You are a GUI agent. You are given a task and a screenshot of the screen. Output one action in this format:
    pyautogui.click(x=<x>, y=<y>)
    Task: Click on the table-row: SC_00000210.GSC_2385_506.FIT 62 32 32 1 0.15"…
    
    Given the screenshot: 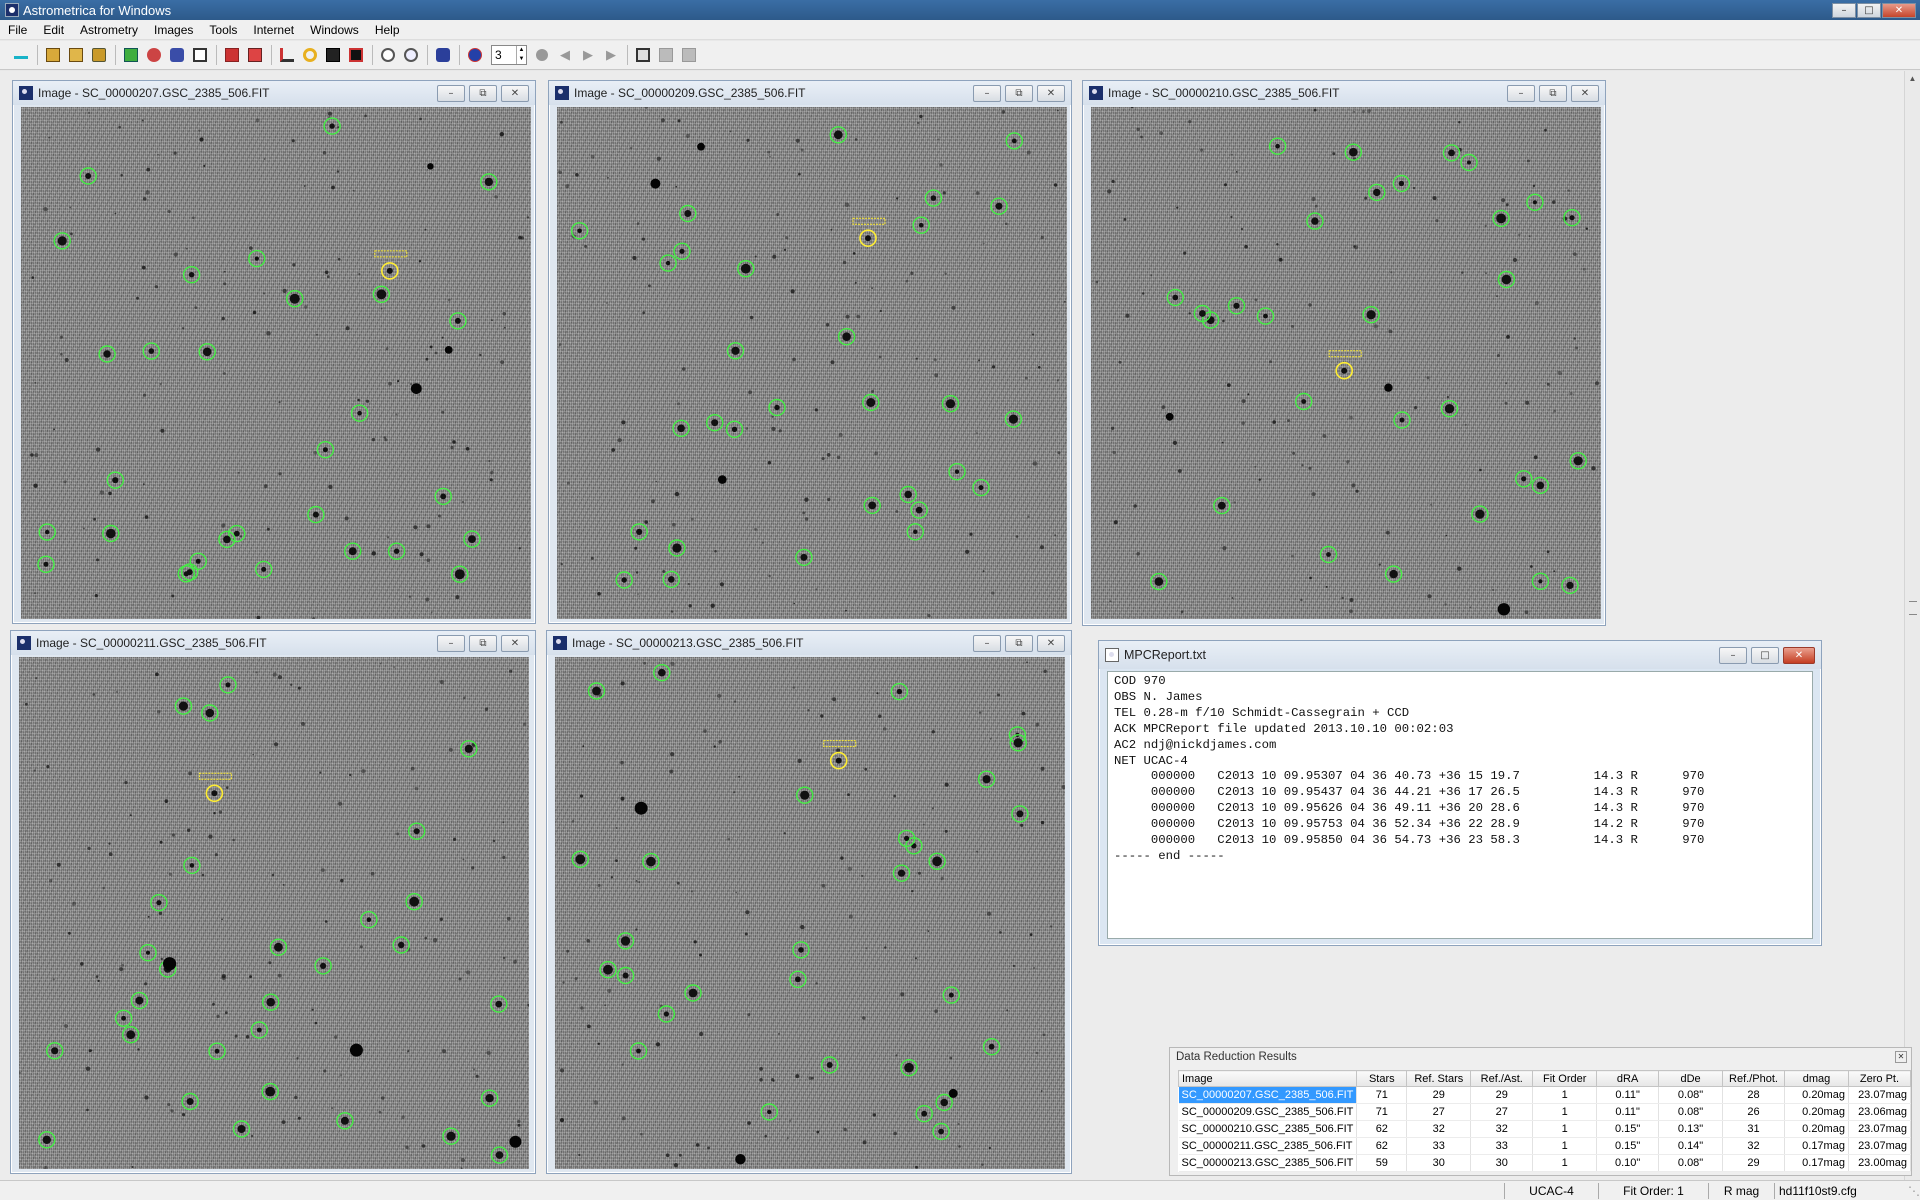 What is the action you would take?
    pyautogui.click(x=1545, y=1129)
    